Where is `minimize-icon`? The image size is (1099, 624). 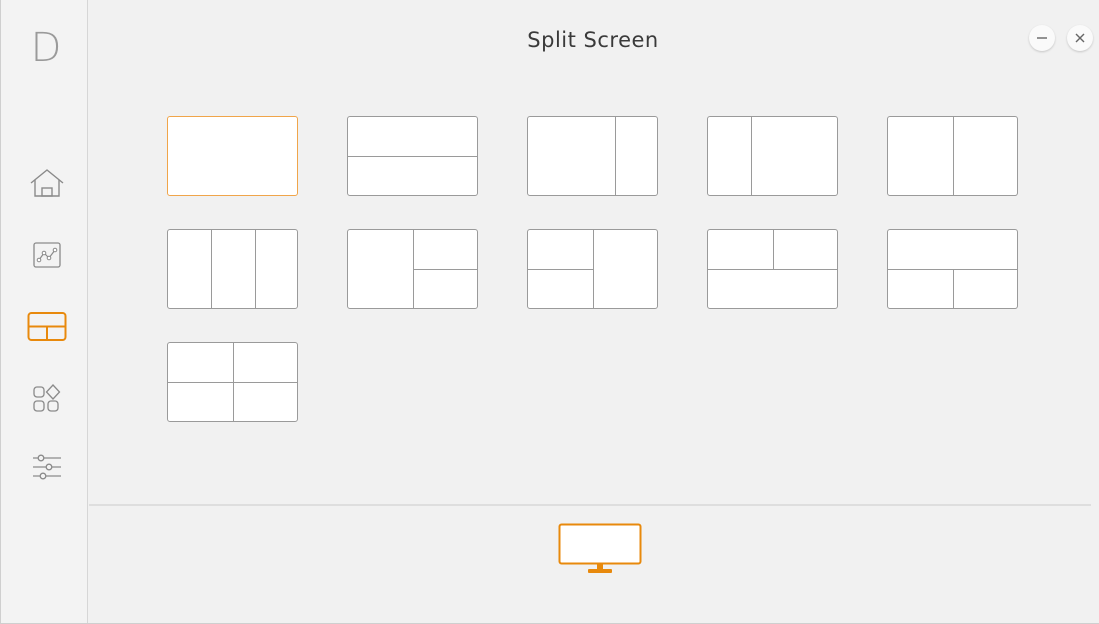
minimize-icon is located at coordinates (1042, 38).